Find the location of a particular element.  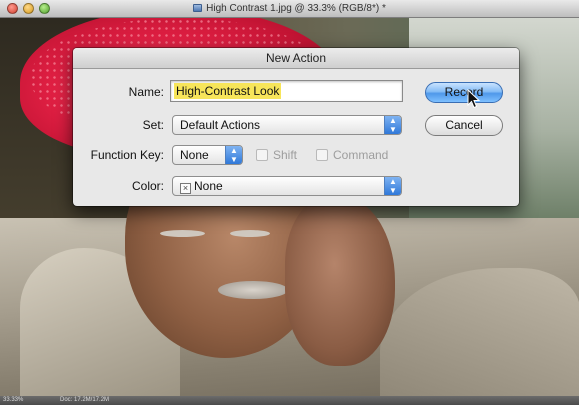

status-doc-size: Doc: 17.2M/17.2M is located at coordinates (85, 400).